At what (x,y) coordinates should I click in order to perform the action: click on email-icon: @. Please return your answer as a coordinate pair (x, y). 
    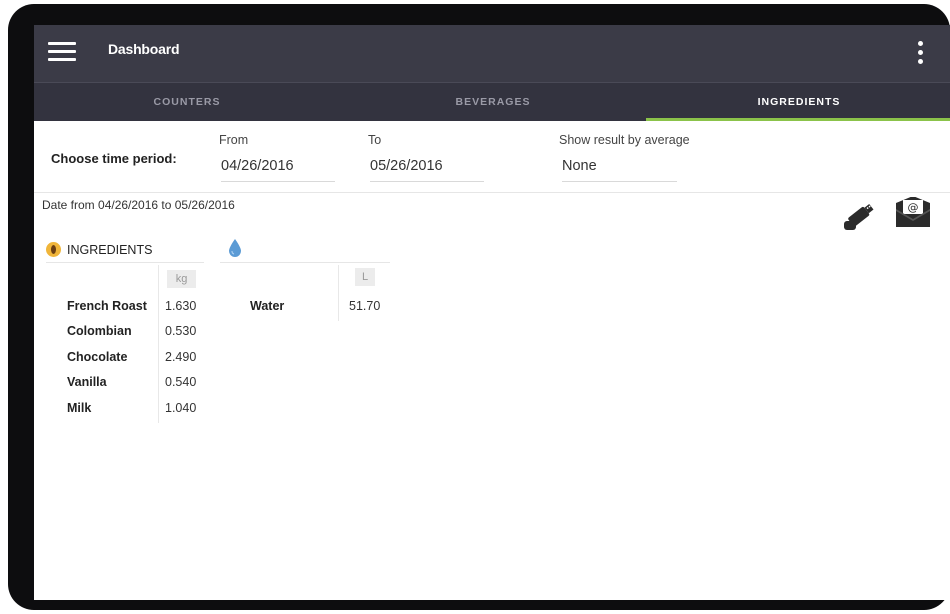
    Looking at the image, I should click on (913, 212).